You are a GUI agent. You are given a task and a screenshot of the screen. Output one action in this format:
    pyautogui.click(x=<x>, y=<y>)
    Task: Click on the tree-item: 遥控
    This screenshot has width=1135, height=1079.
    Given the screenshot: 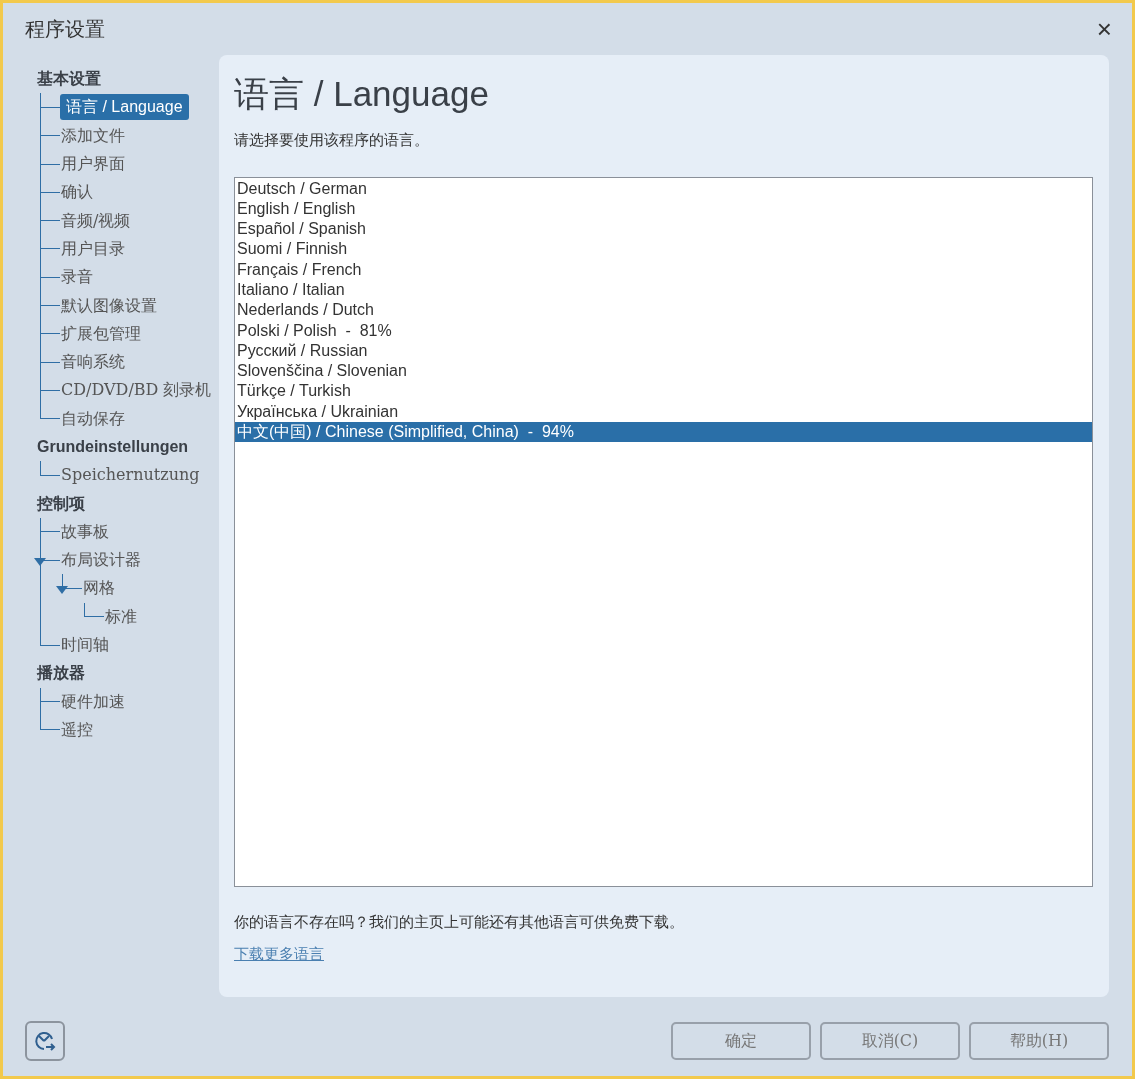 What is the action you would take?
    pyautogui.click(x=77, y=729)
    